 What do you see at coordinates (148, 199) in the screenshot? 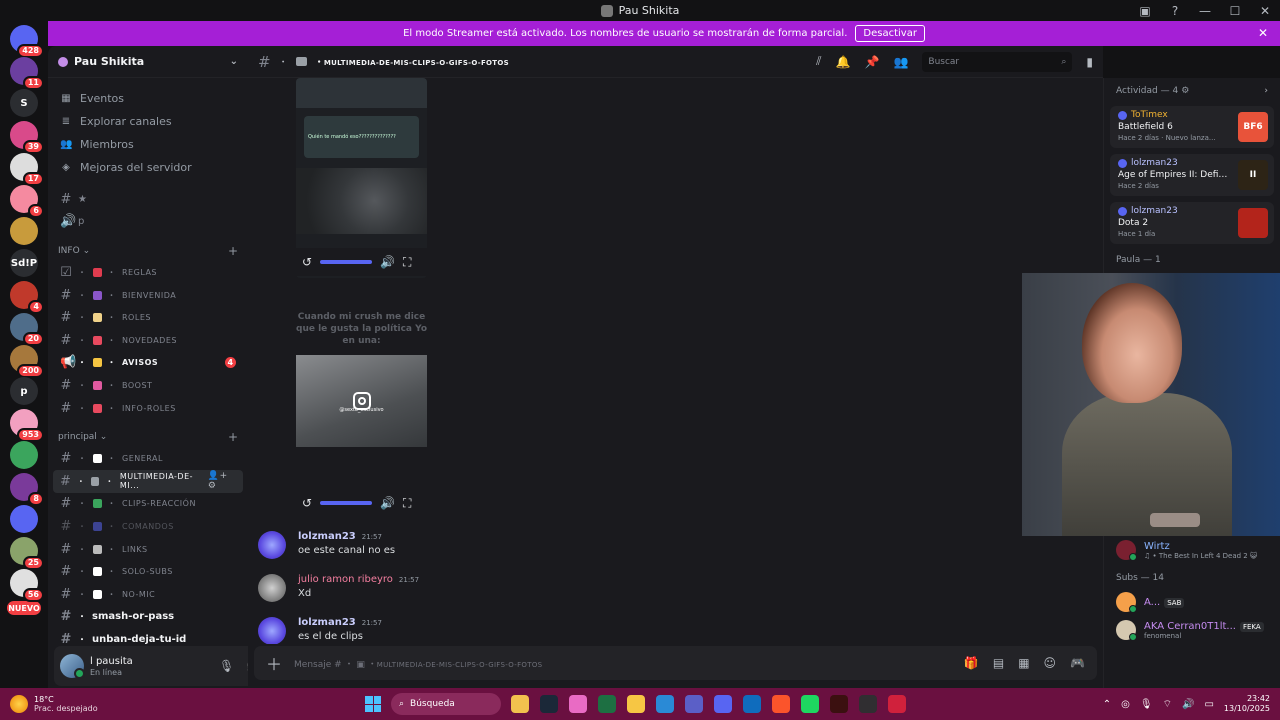
I see `channel-item: # ★` at bounding box center [148, 199].